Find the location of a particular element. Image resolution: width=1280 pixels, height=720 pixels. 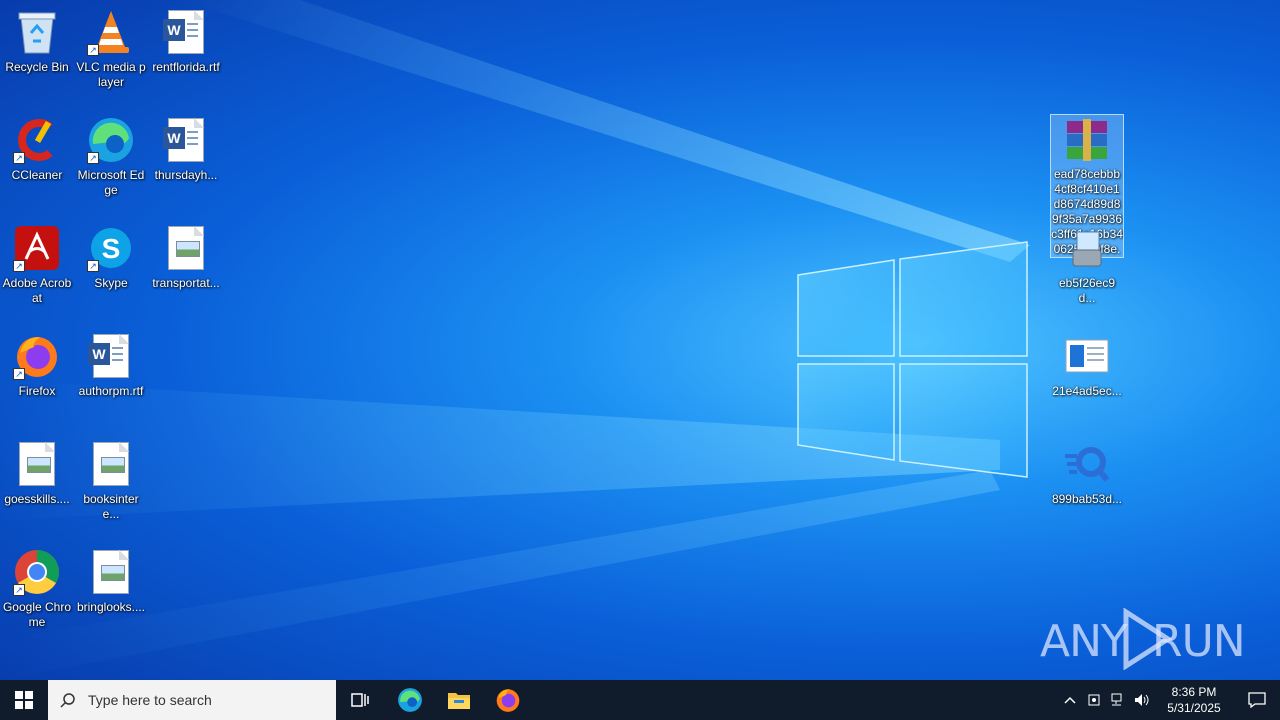

desktop-icon-google-chrome: ↗ Google Chrome is located at coordinates (37, 589).